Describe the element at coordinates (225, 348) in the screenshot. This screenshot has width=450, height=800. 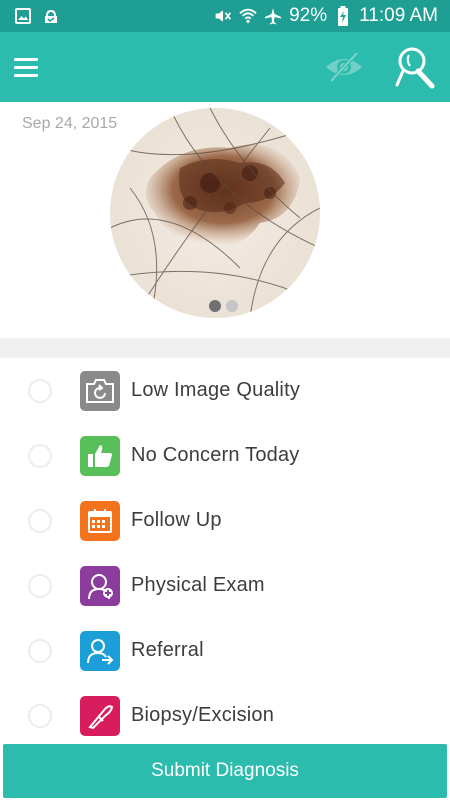
I see `section-divider` at that location.